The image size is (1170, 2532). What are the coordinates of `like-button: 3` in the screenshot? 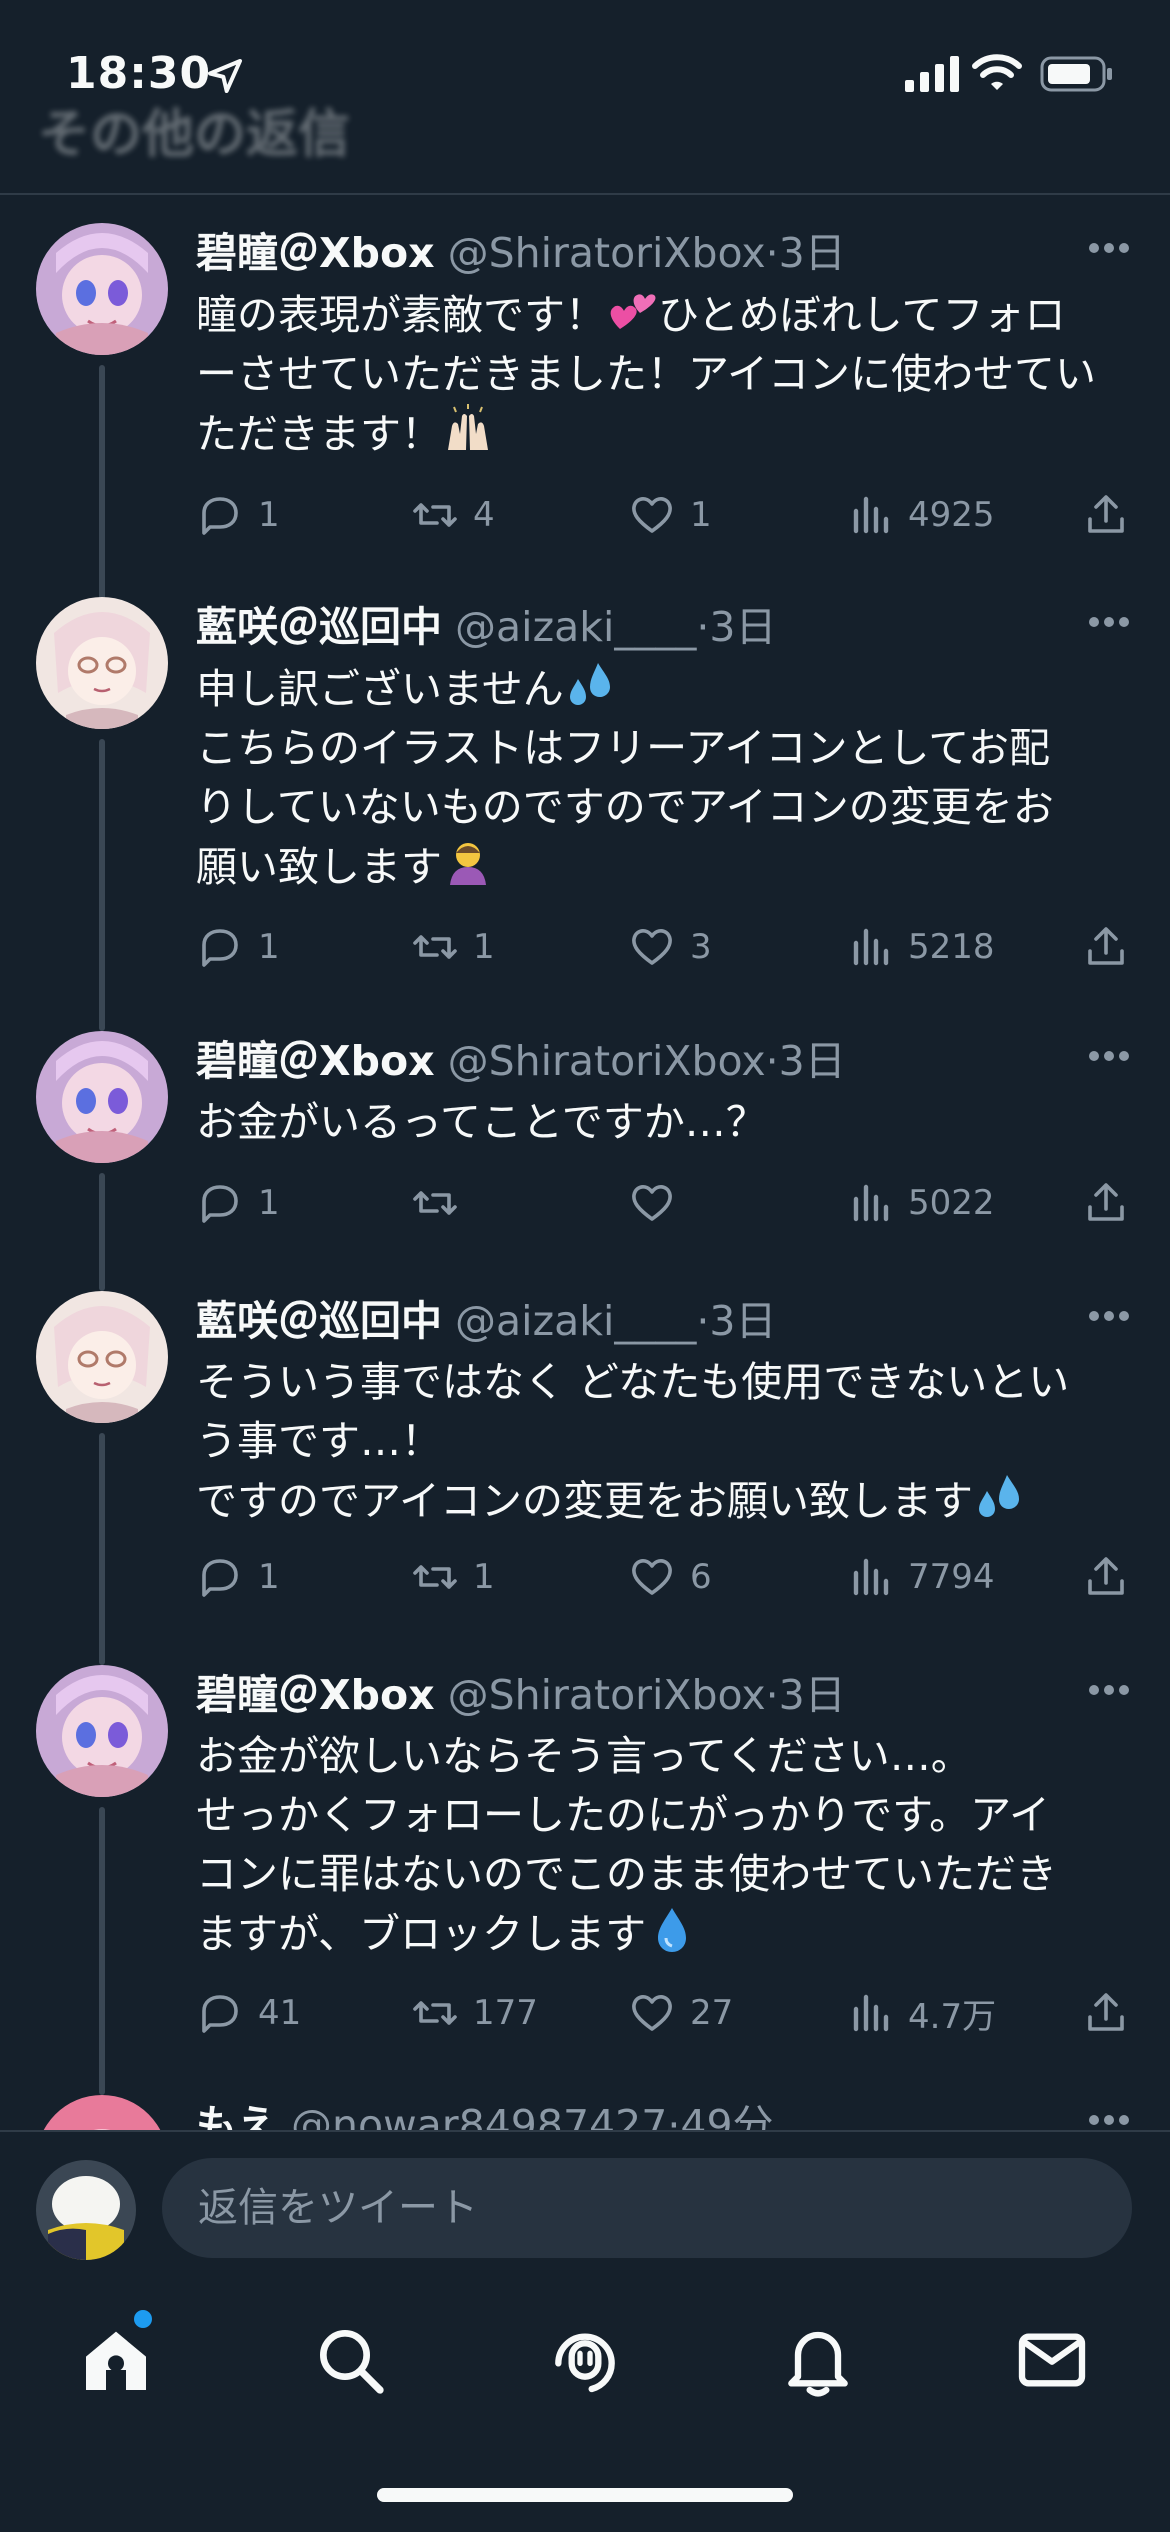 It's located at (670, 947).